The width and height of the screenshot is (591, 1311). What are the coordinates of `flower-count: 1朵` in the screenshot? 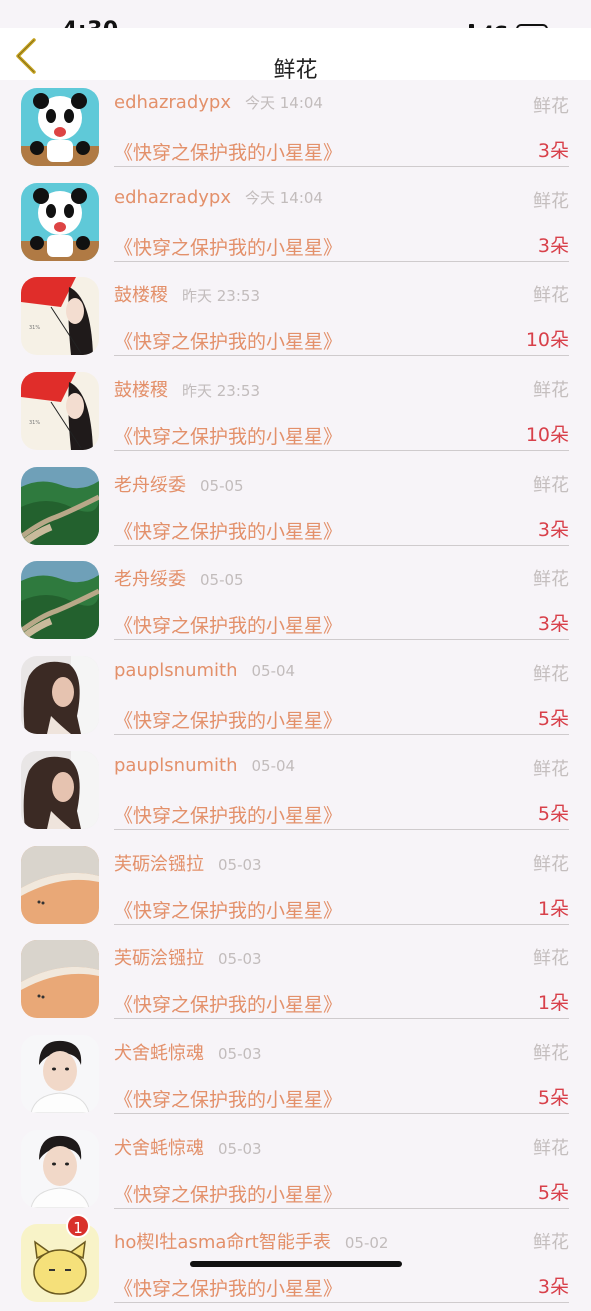 It's located at (553, 1003).